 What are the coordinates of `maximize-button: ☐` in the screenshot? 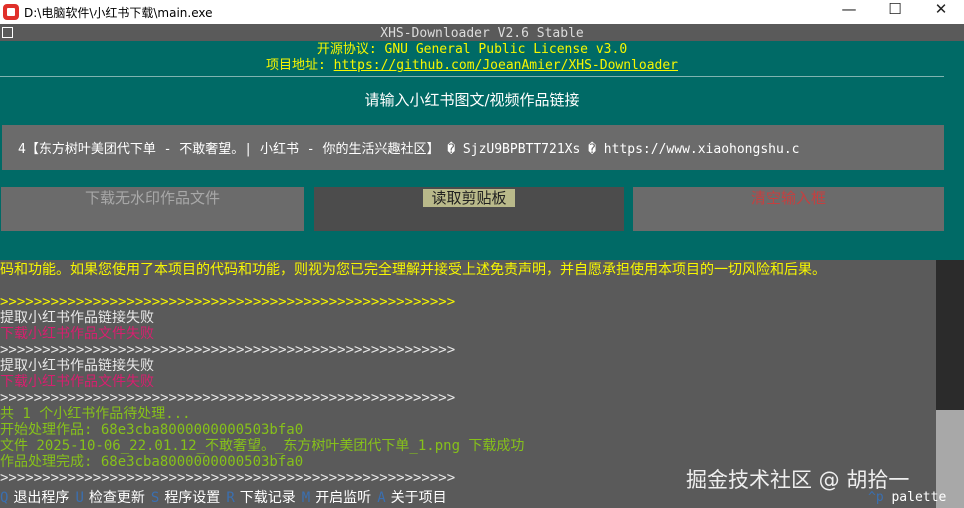 It's located at (895, 12).